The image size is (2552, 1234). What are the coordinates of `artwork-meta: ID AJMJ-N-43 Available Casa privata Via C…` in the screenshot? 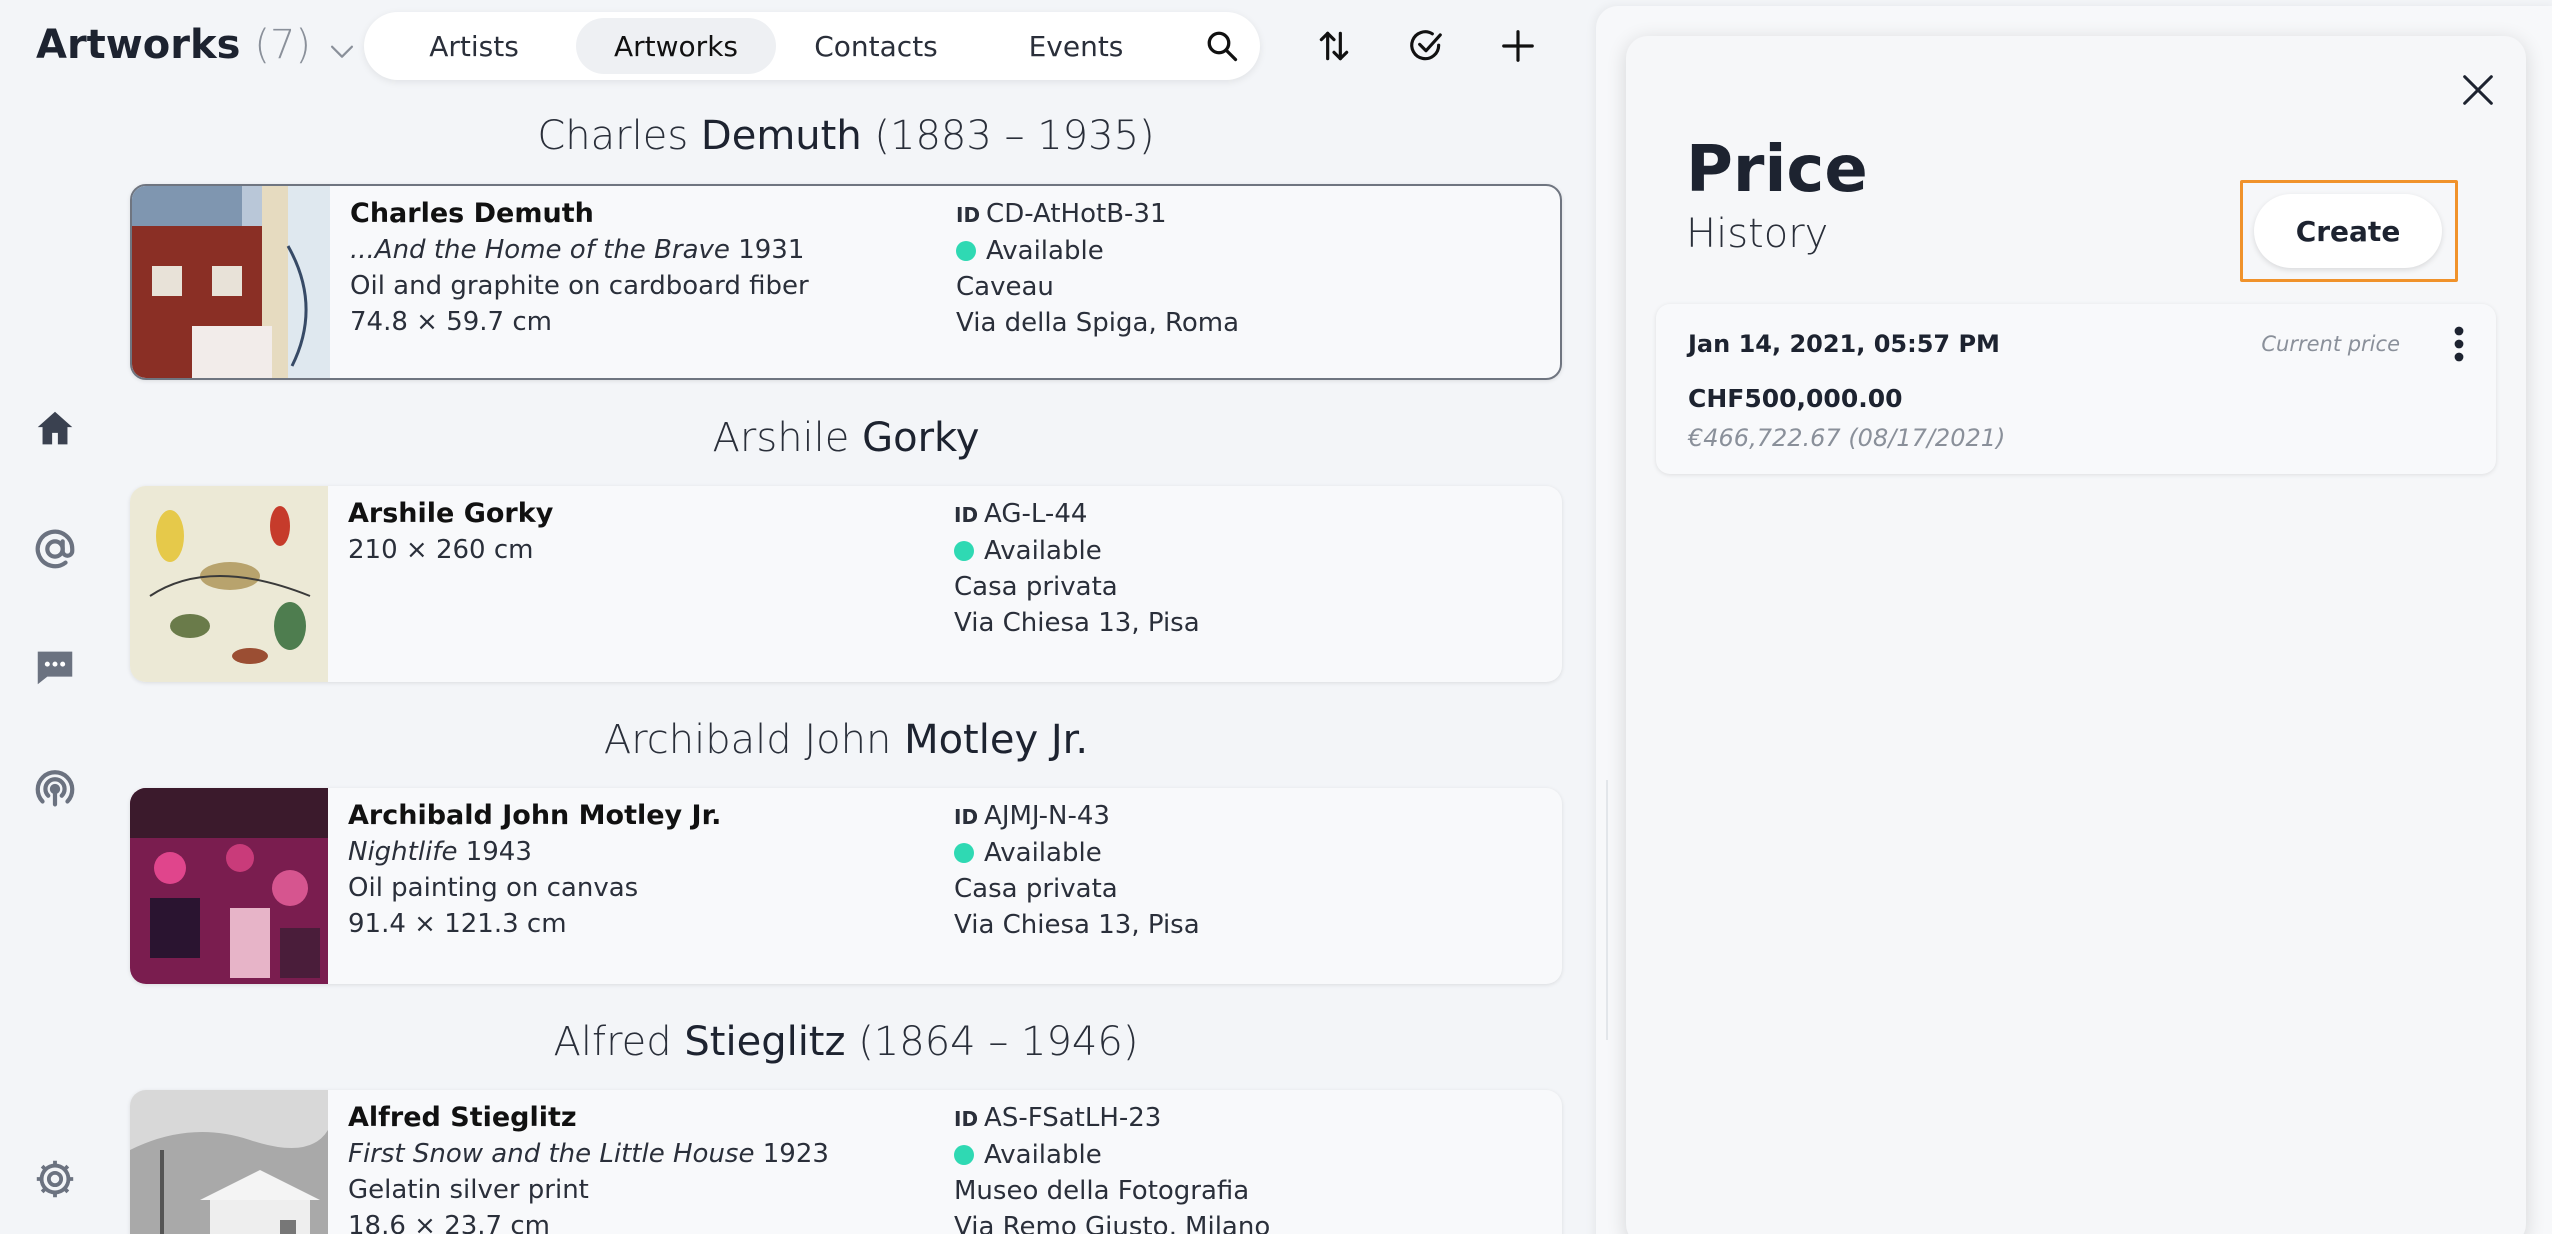 It's located at (1077, 870).